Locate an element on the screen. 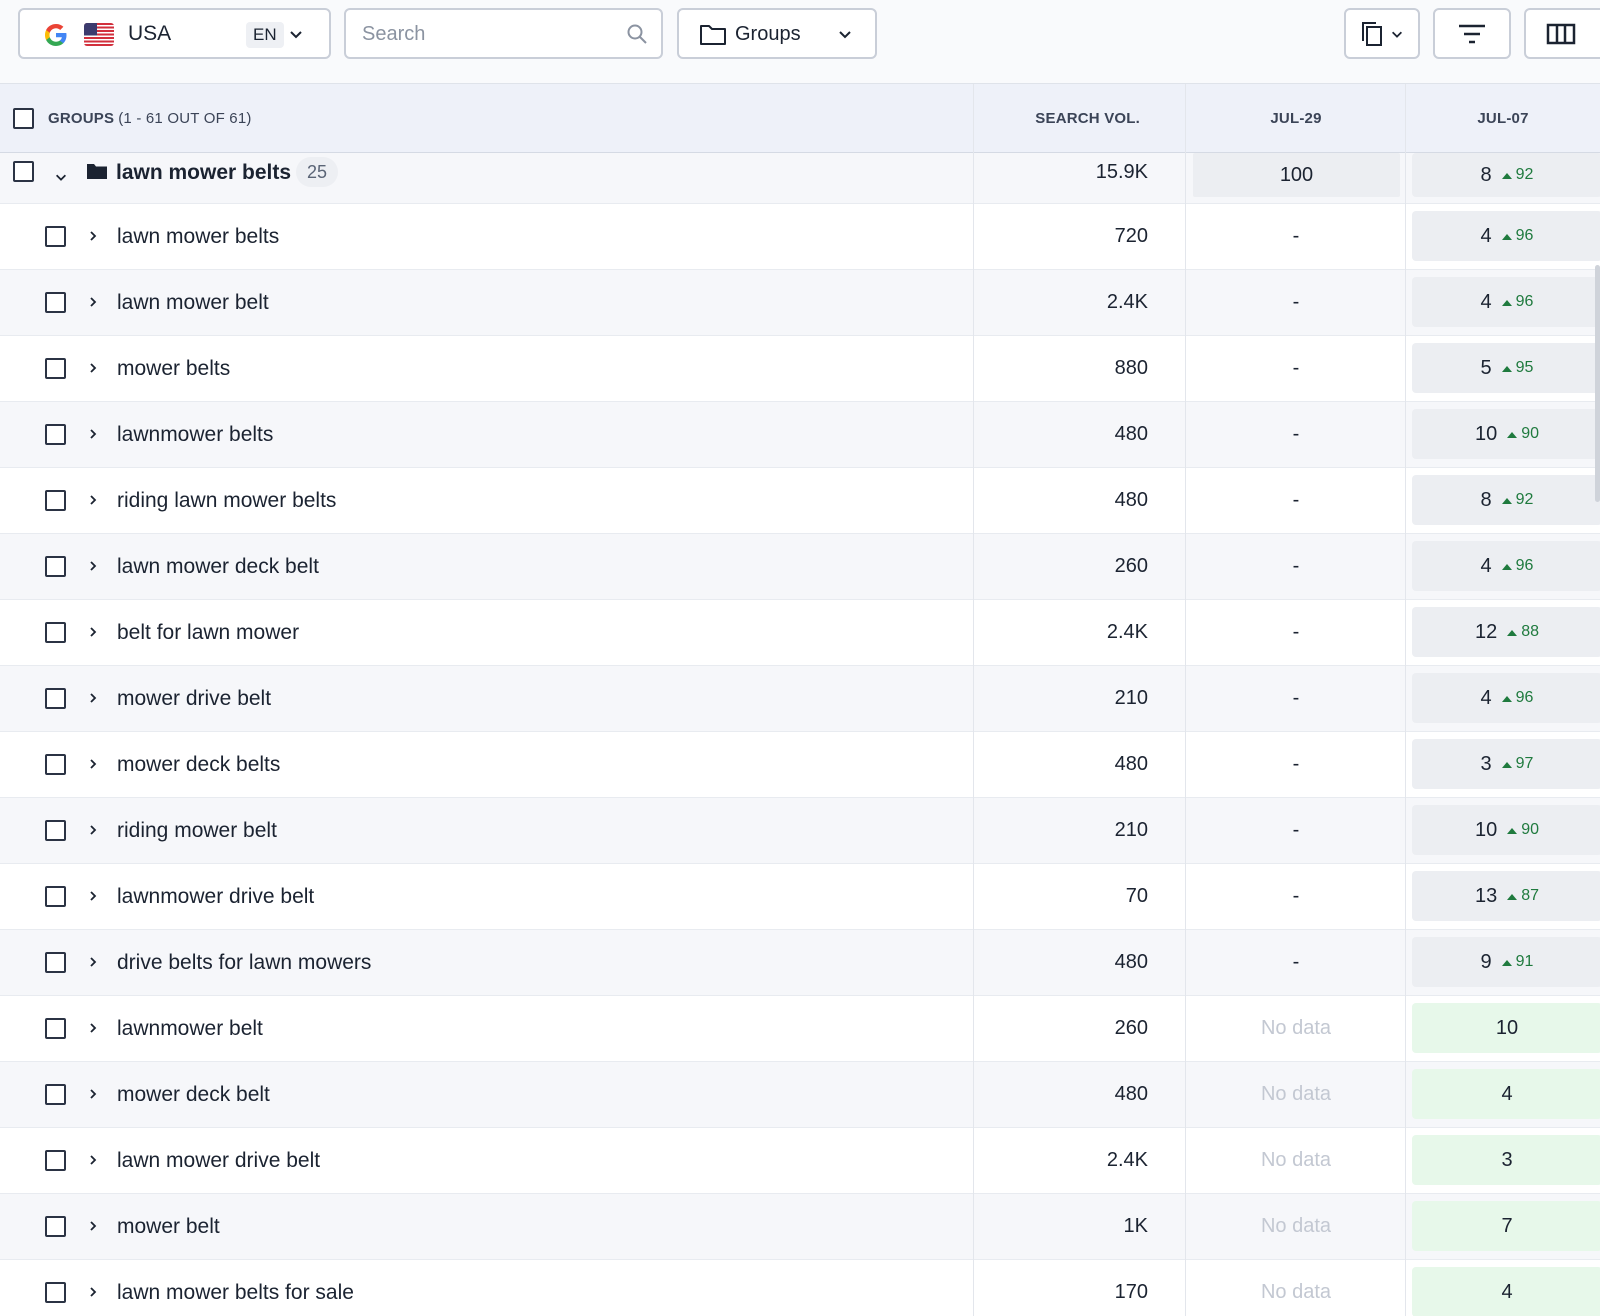 This screenshot has height=1316, width=1600. jul07-cell: 4 is located at coordinates (1506, 1094).